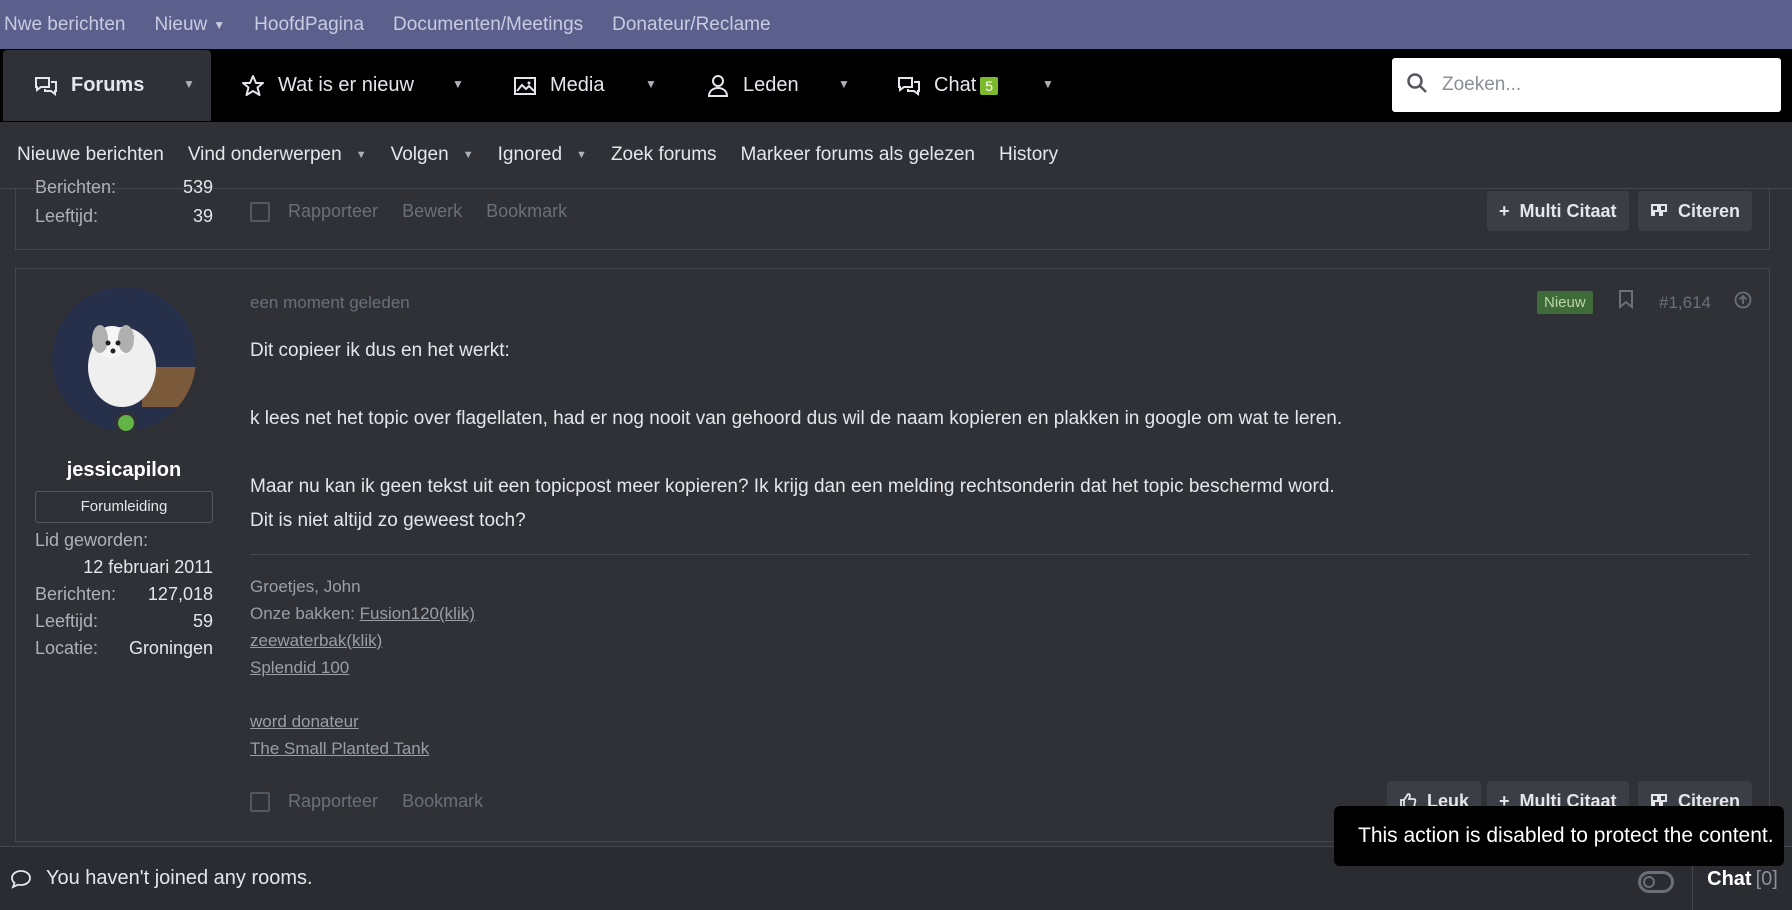 Image resolution: width=1792 pixels, height=910 pixels. Describe the element at coordinates (330, 303) in the screenshot. I see `post-timestamp: een moment geleden` at that location.